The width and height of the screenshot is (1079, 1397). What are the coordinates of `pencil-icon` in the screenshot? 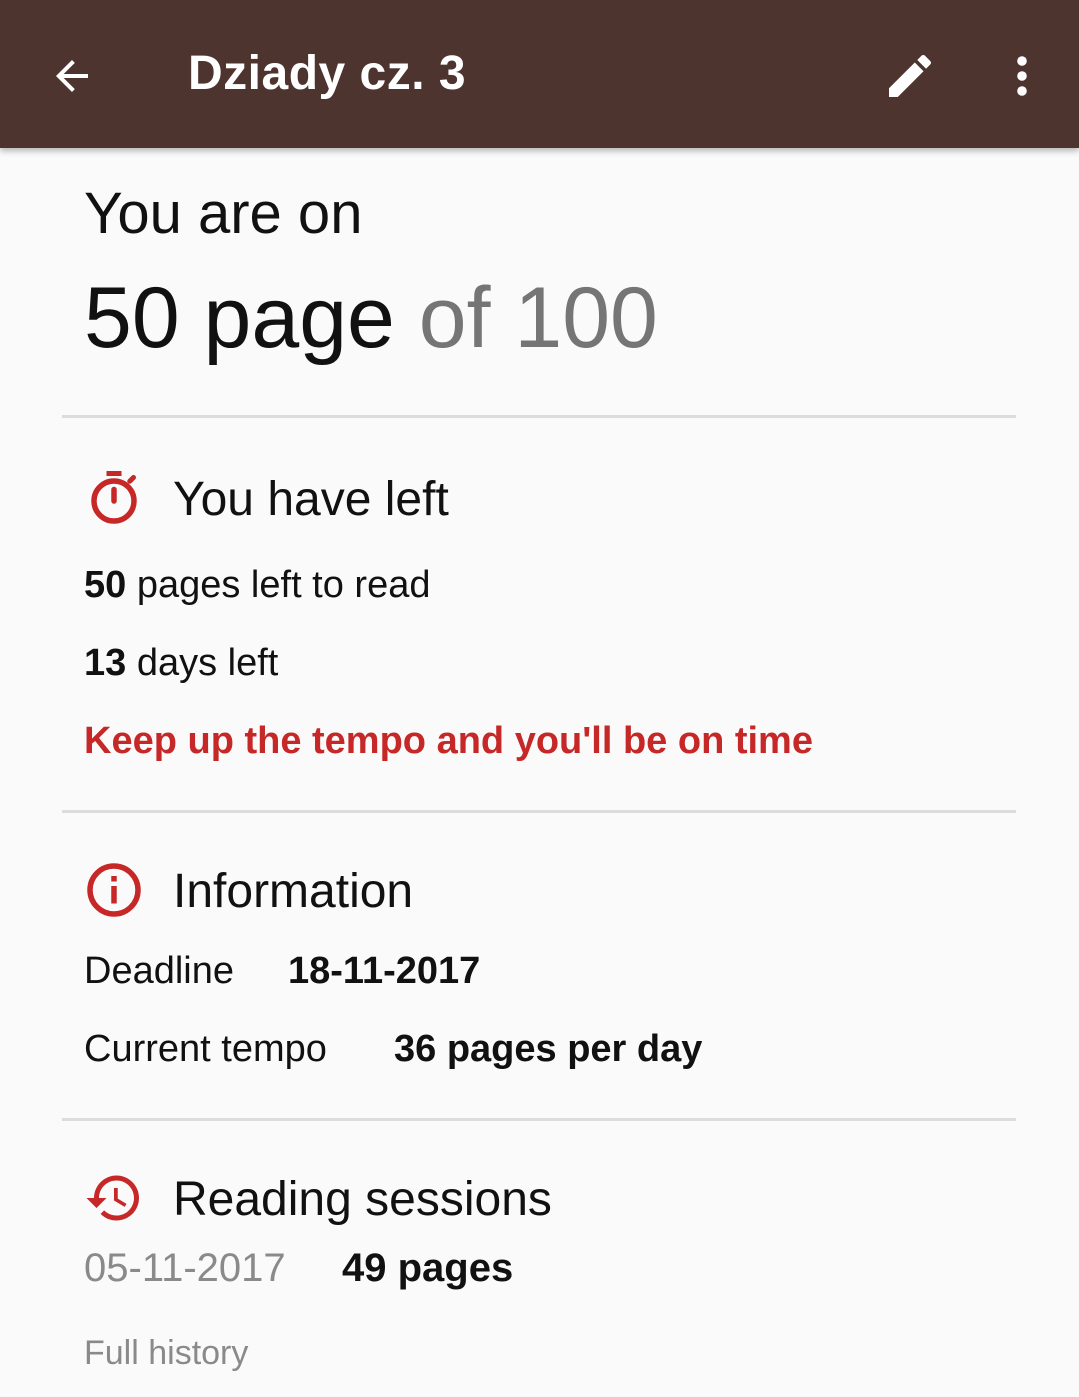 It's located at (910, 75).